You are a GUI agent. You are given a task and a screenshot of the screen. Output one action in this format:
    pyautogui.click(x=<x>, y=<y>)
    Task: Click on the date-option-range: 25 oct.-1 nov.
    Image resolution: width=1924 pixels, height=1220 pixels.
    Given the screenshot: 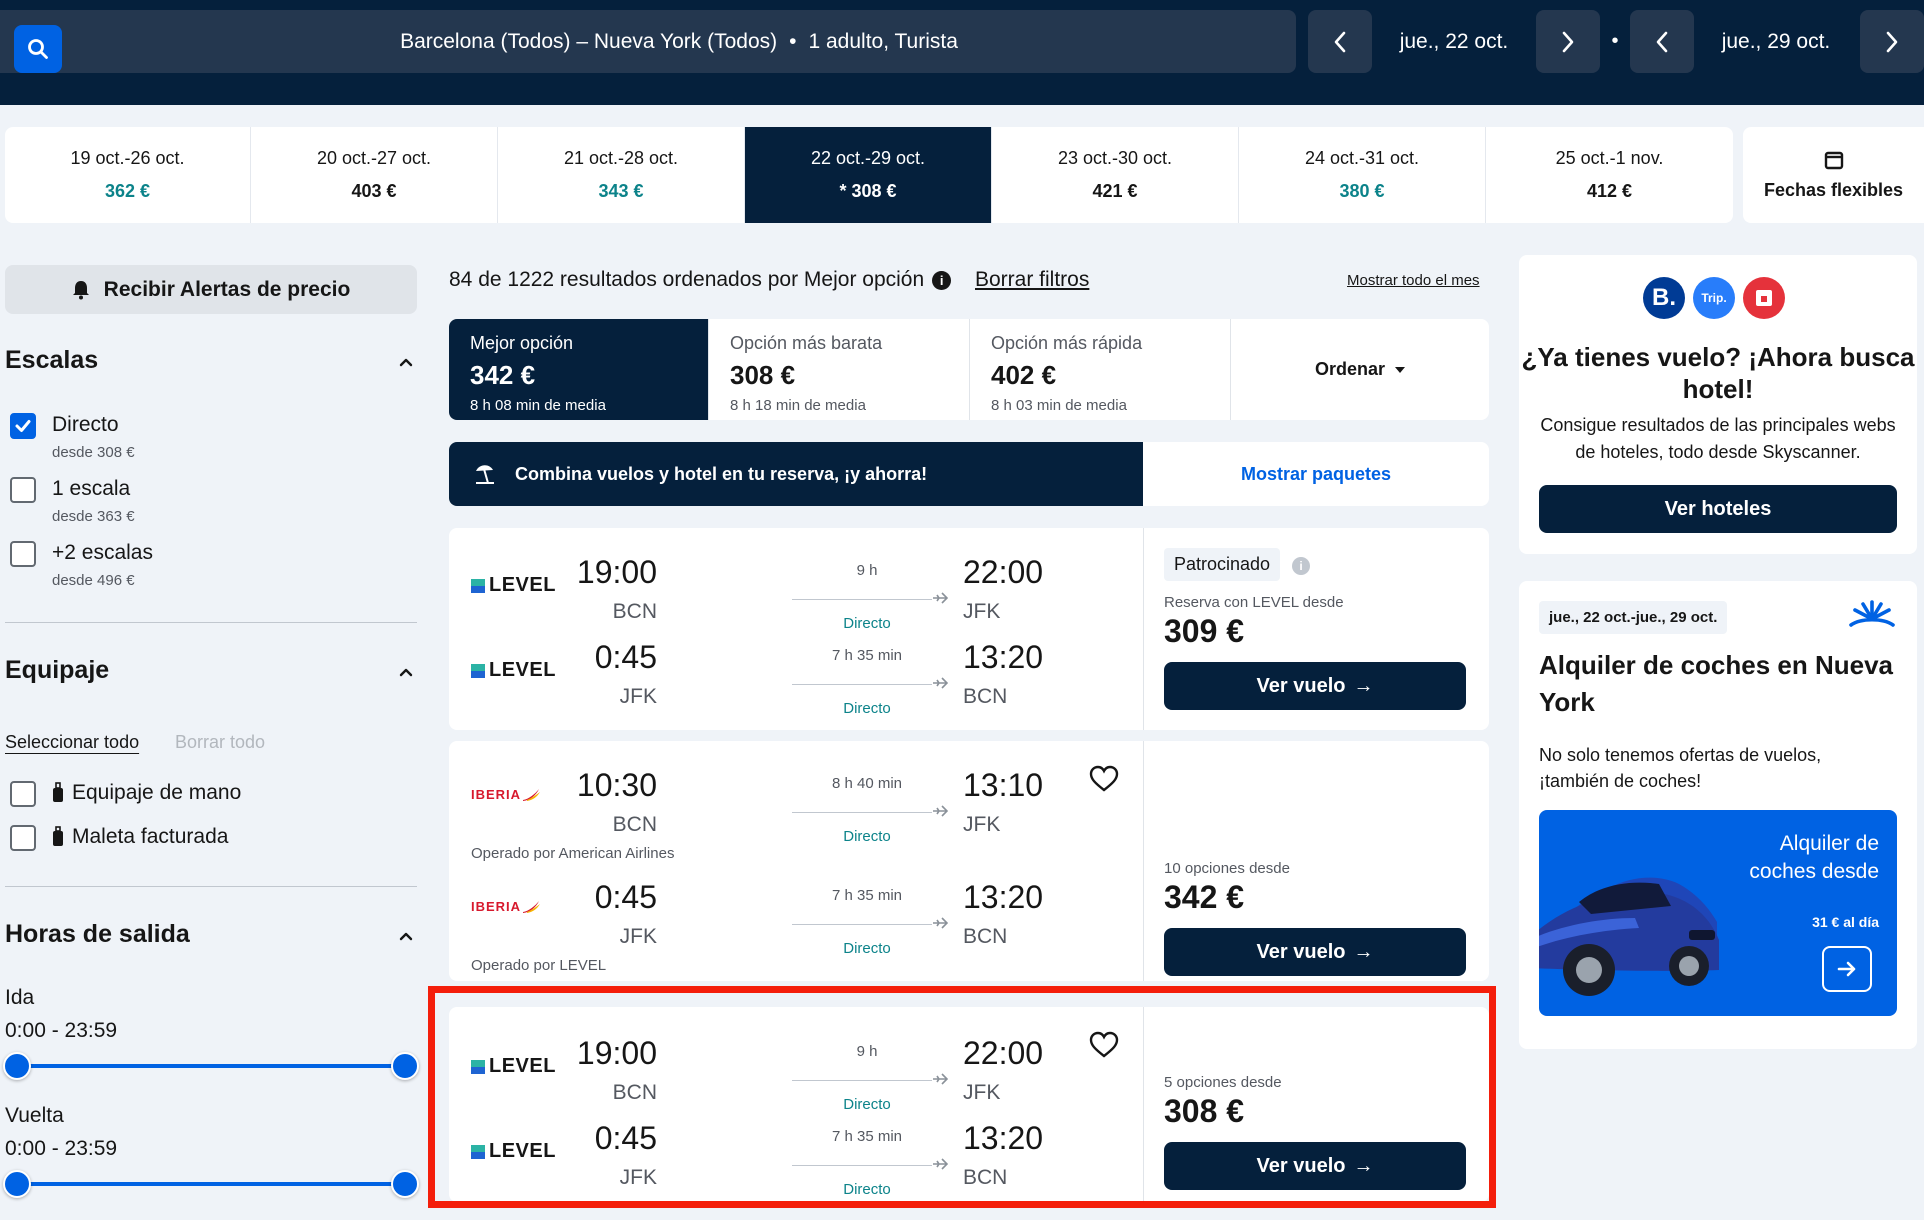 What is the action you would take?
    pyautogui.click(x=1609, y=158)
    